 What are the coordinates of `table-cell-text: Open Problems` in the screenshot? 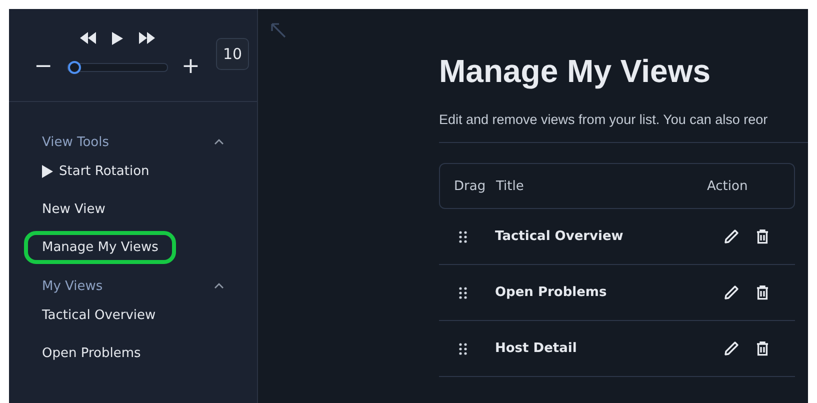 It's located at (551, 292).